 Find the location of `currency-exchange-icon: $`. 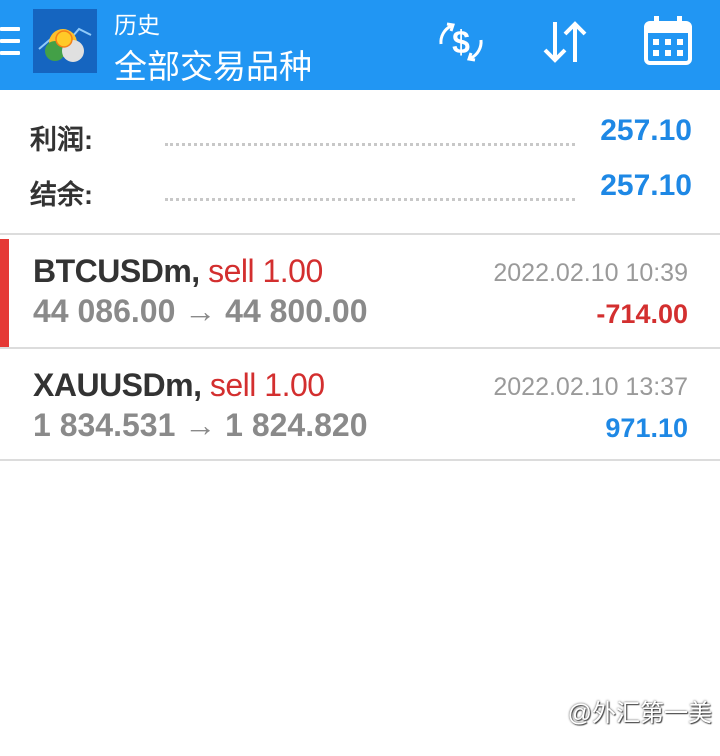

currency-exchange-icon: $ is located at coordinates (461, 42).